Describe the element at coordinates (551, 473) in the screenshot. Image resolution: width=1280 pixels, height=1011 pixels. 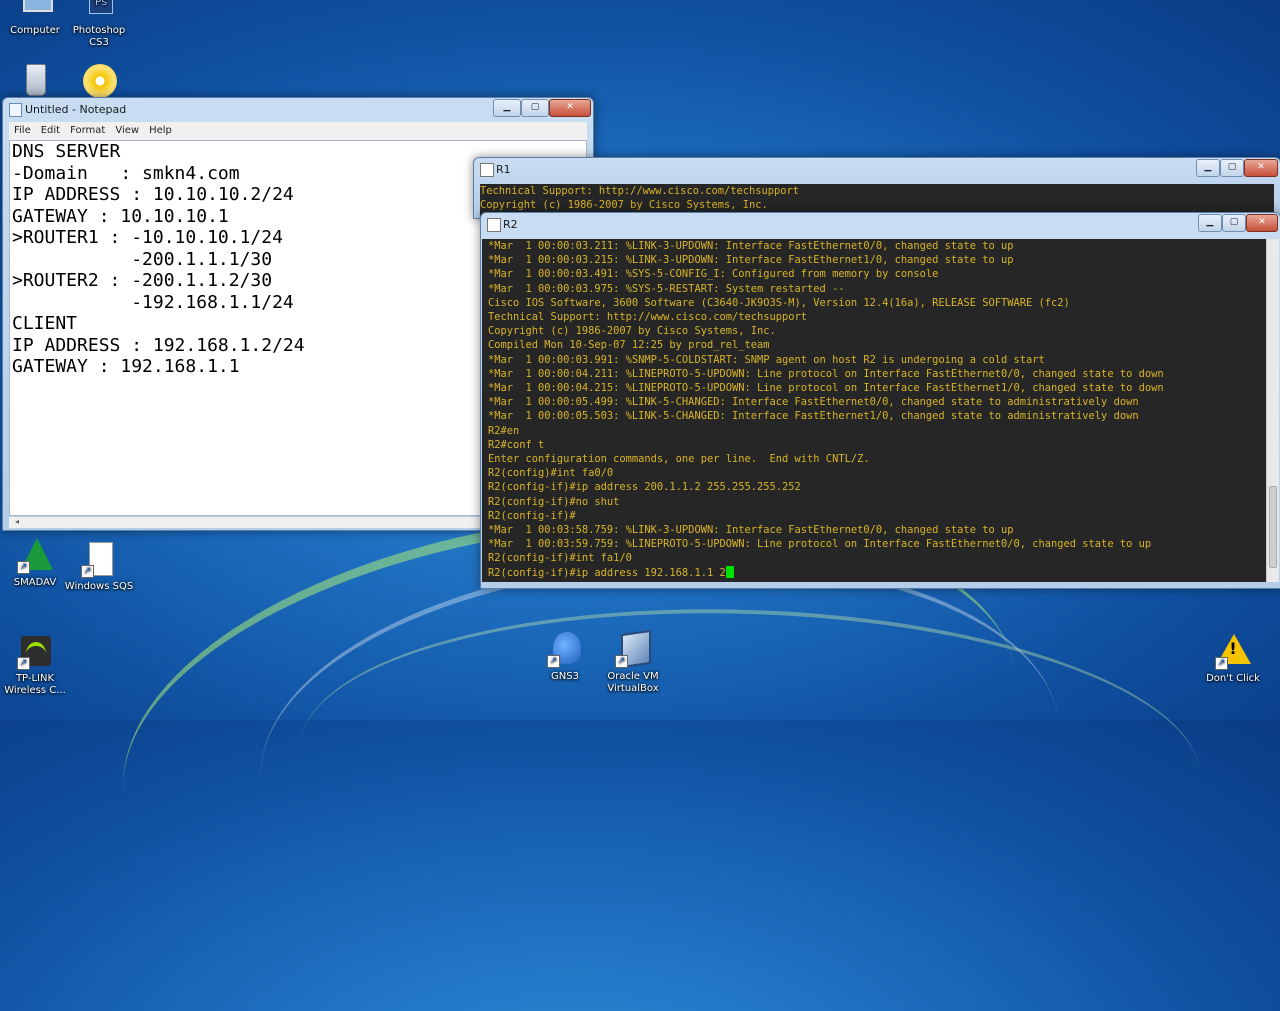
I see `terminal-line: R2(config)#int fa0/0` at that location.